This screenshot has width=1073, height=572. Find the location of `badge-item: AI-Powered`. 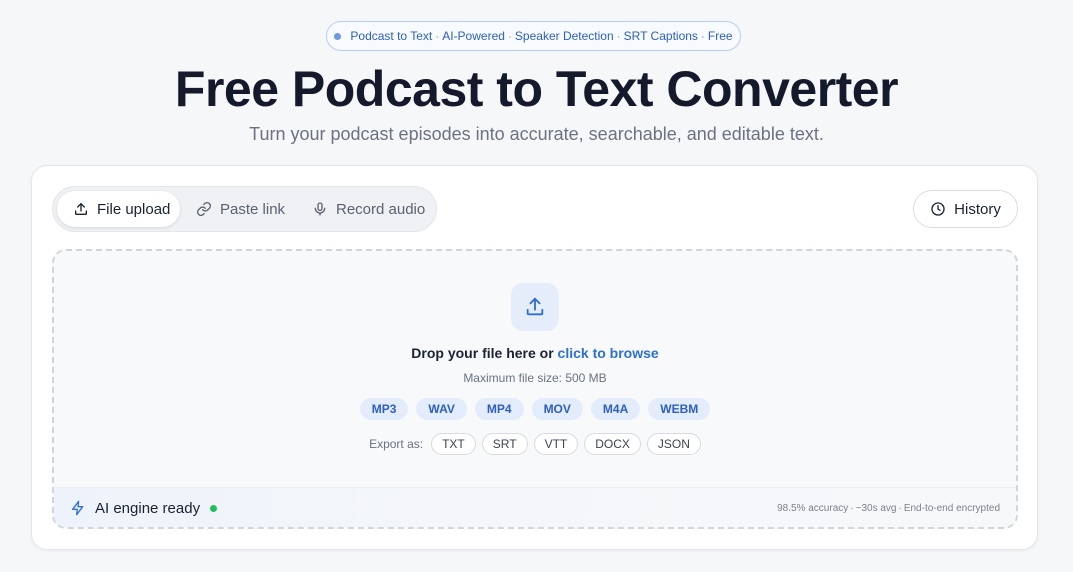

badge-item: AI-Powered is located at coordinates (473, 36).